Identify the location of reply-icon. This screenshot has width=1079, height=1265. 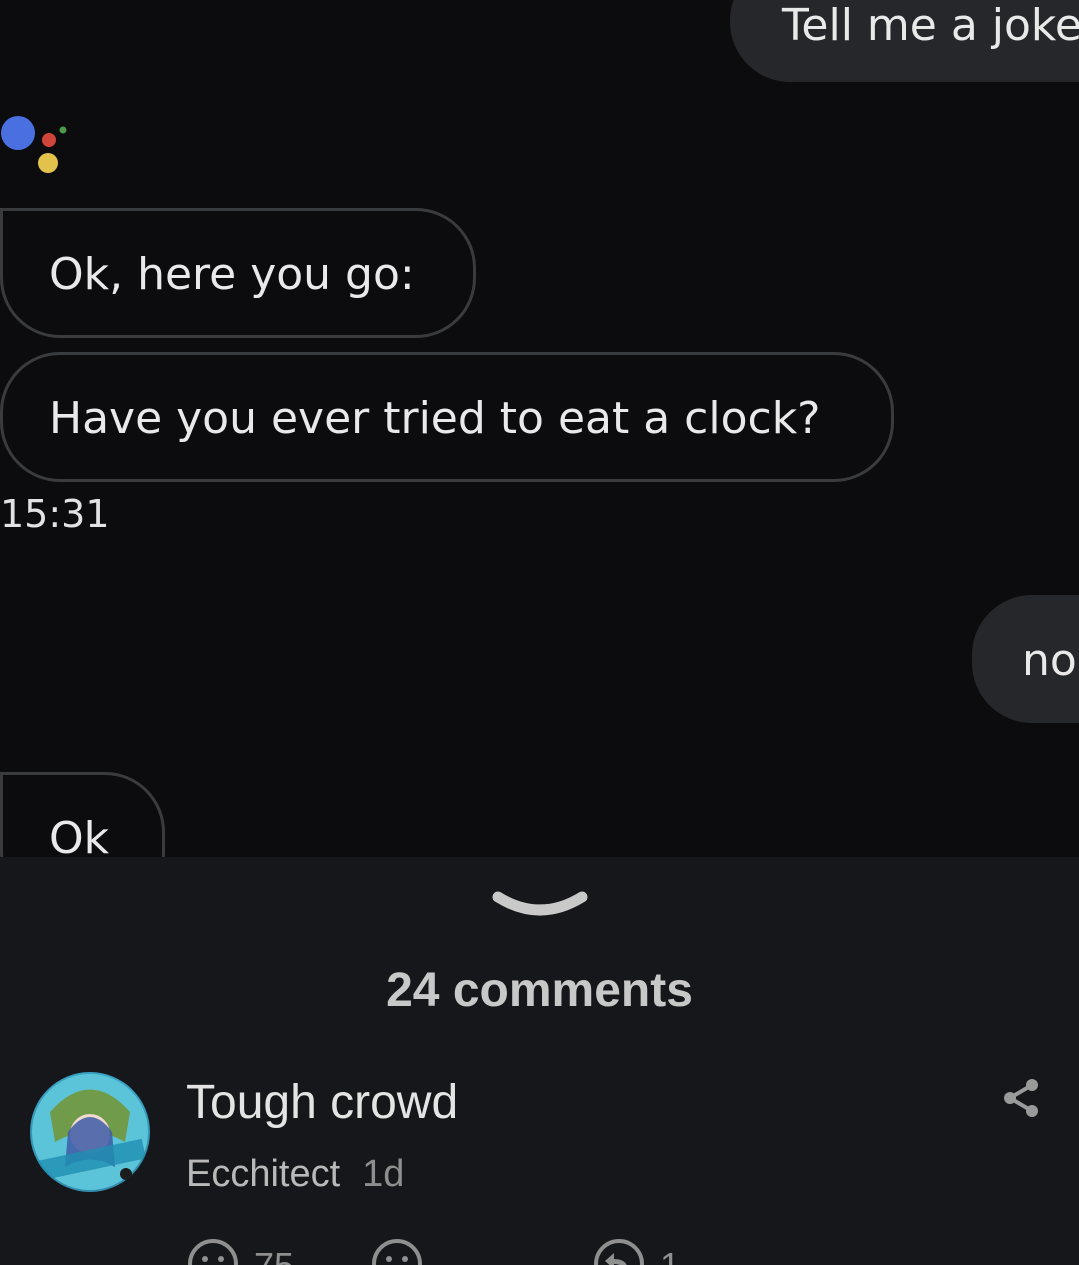
(619, 1252).